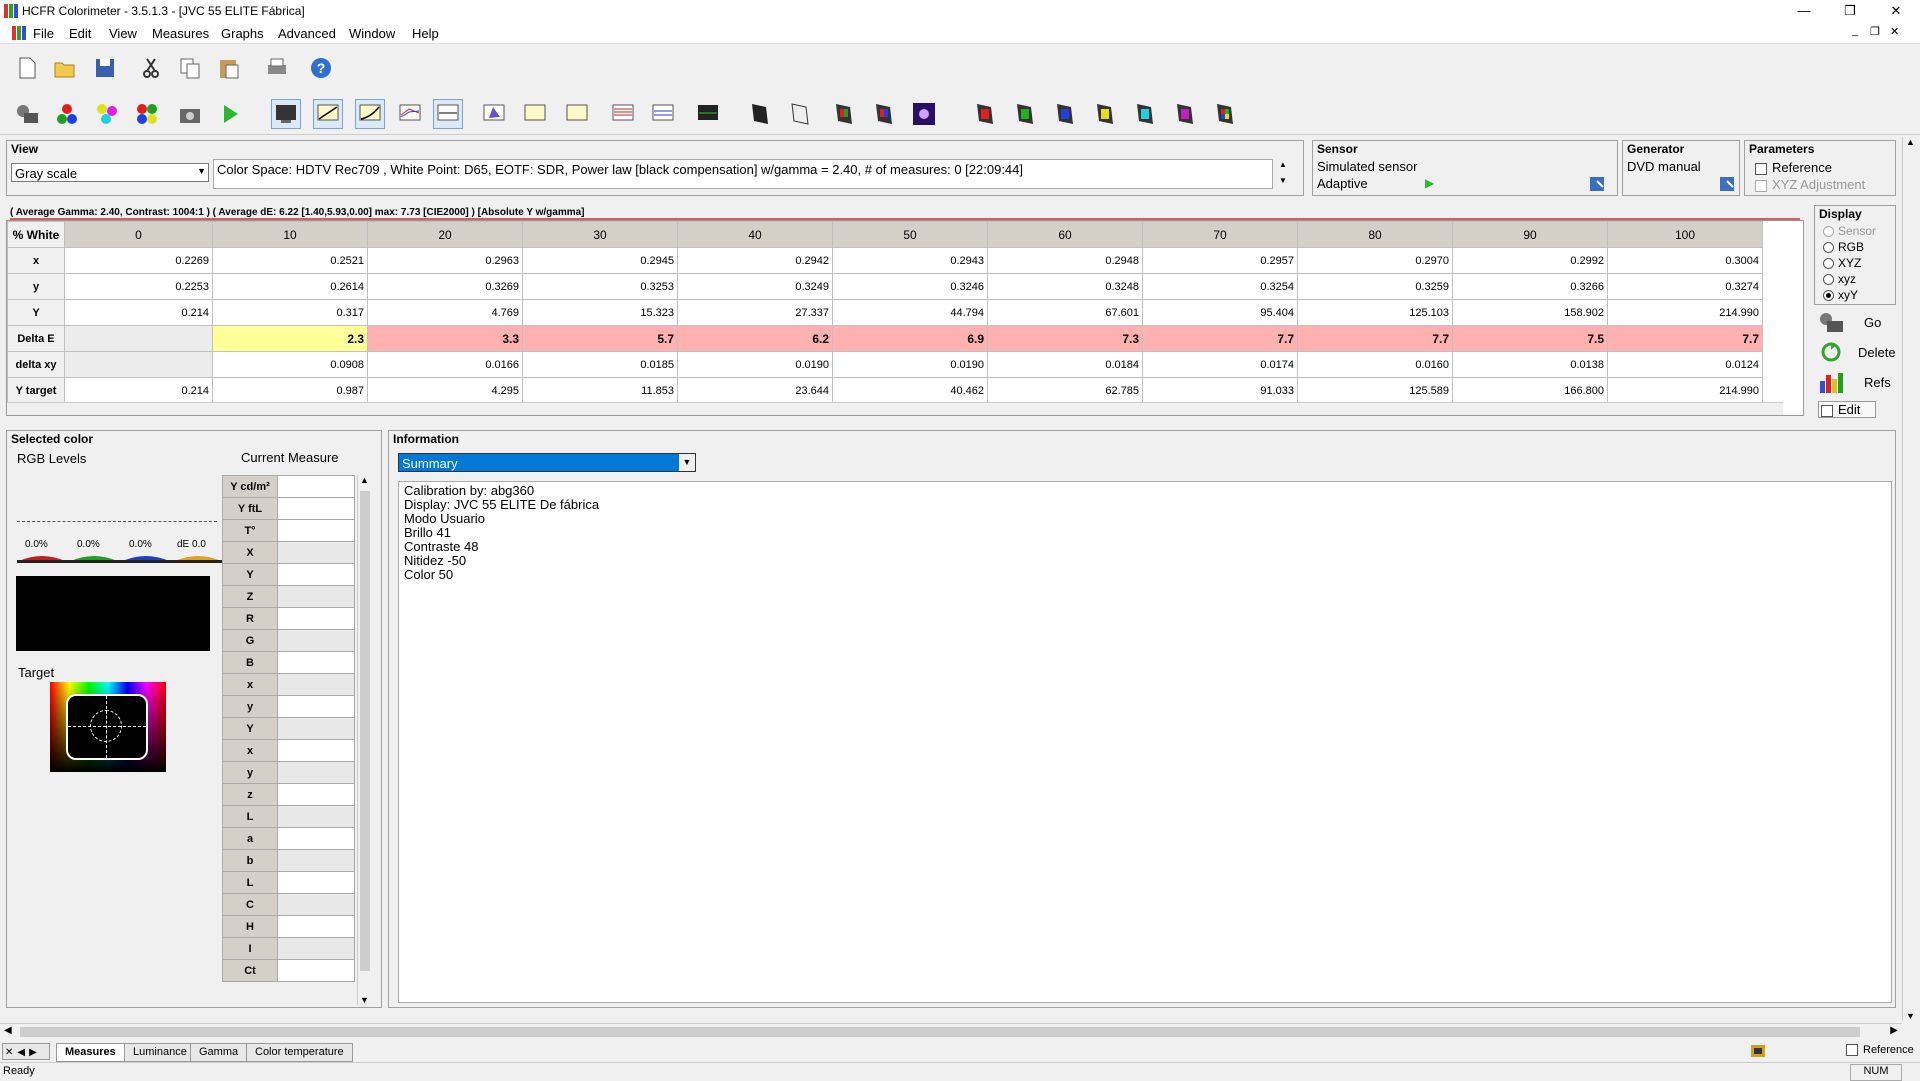 The width and height of the screenshot is (1920, 1081). I want to click on view-color-temp-icon, so click(448, 114).